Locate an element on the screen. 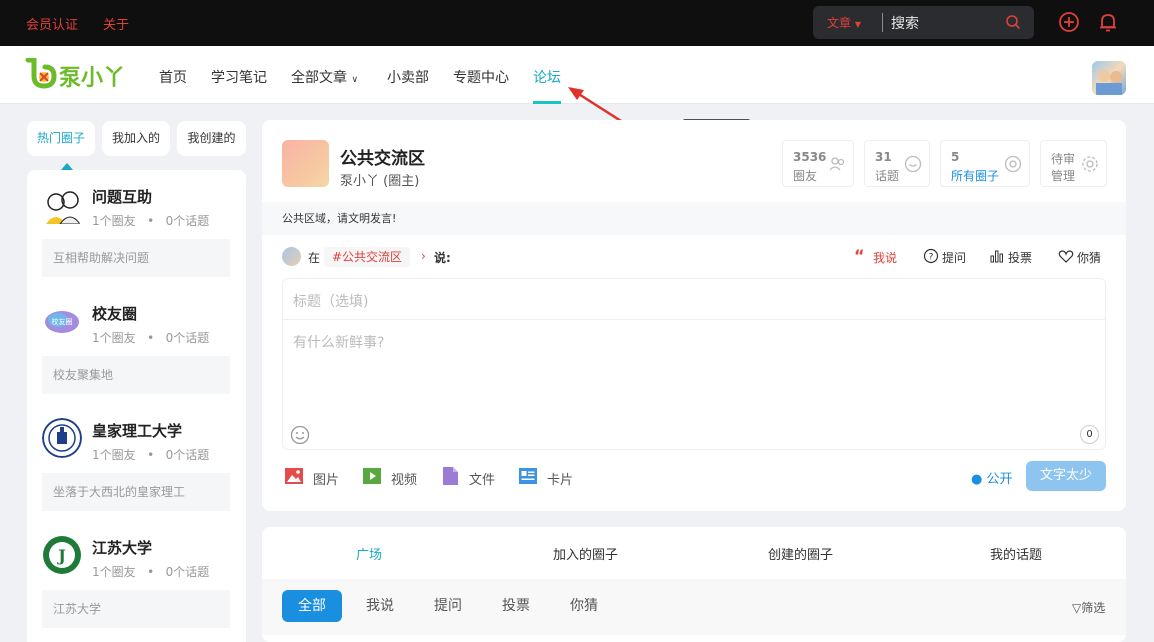 The width and height of the screenshot is (1154, 642). svg-text: 校友圈 is located at coordinates (62, 321).